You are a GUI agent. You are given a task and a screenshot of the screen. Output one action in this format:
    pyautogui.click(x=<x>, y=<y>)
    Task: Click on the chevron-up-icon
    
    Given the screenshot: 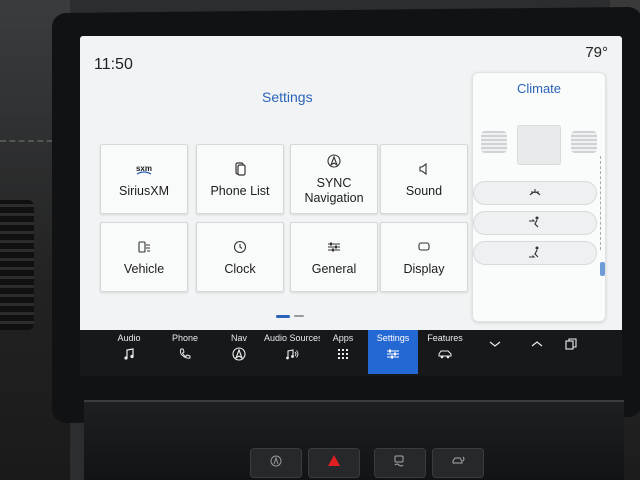 What is the action you would take?
    pyautogui.click(x=537, y=343)
    